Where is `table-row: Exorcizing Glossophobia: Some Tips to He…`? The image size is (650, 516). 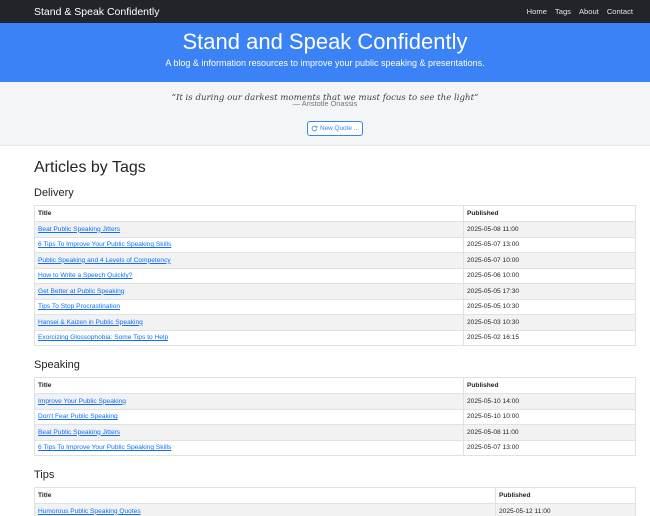 table-row: Exorcizing Glossophobia: Some Tips to He… is located at coordinates (335, 337).